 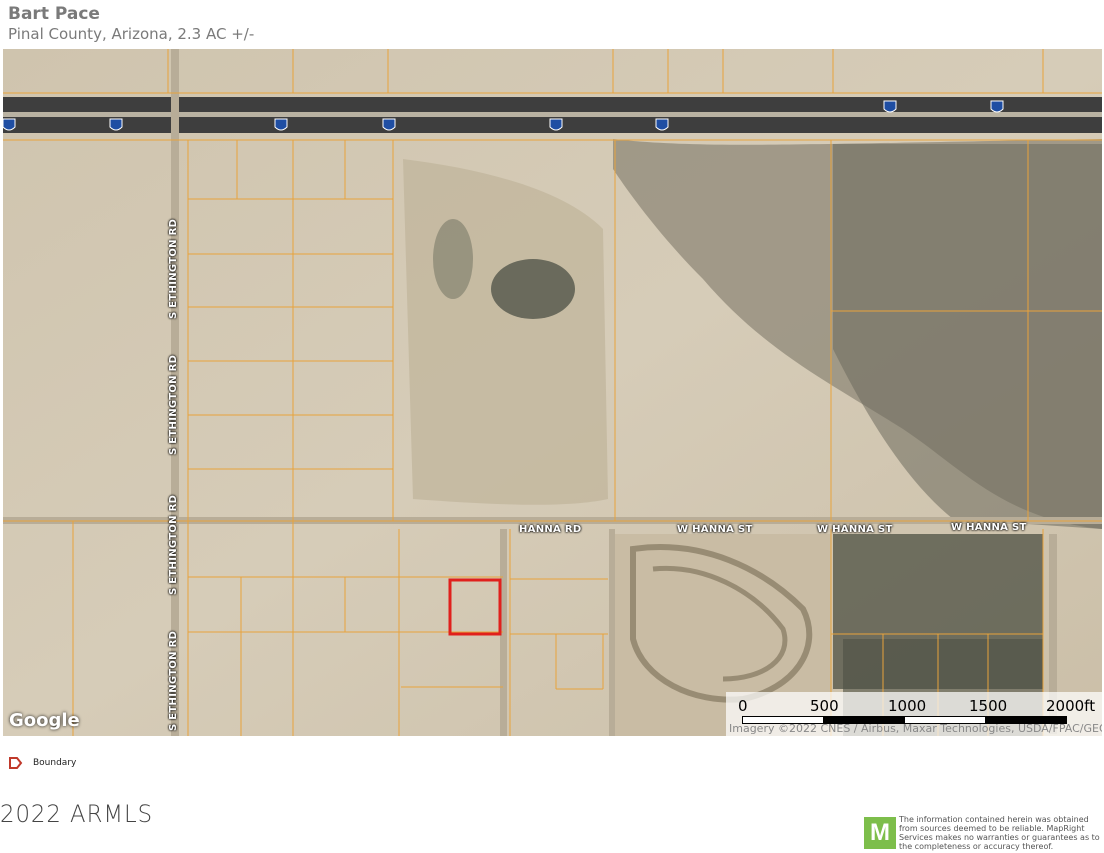 What do you see at coordinates (550, 529) in the screenshot?
I see `road-label-hanna-rd: HANNA RD` at bounding box center [550, 529].